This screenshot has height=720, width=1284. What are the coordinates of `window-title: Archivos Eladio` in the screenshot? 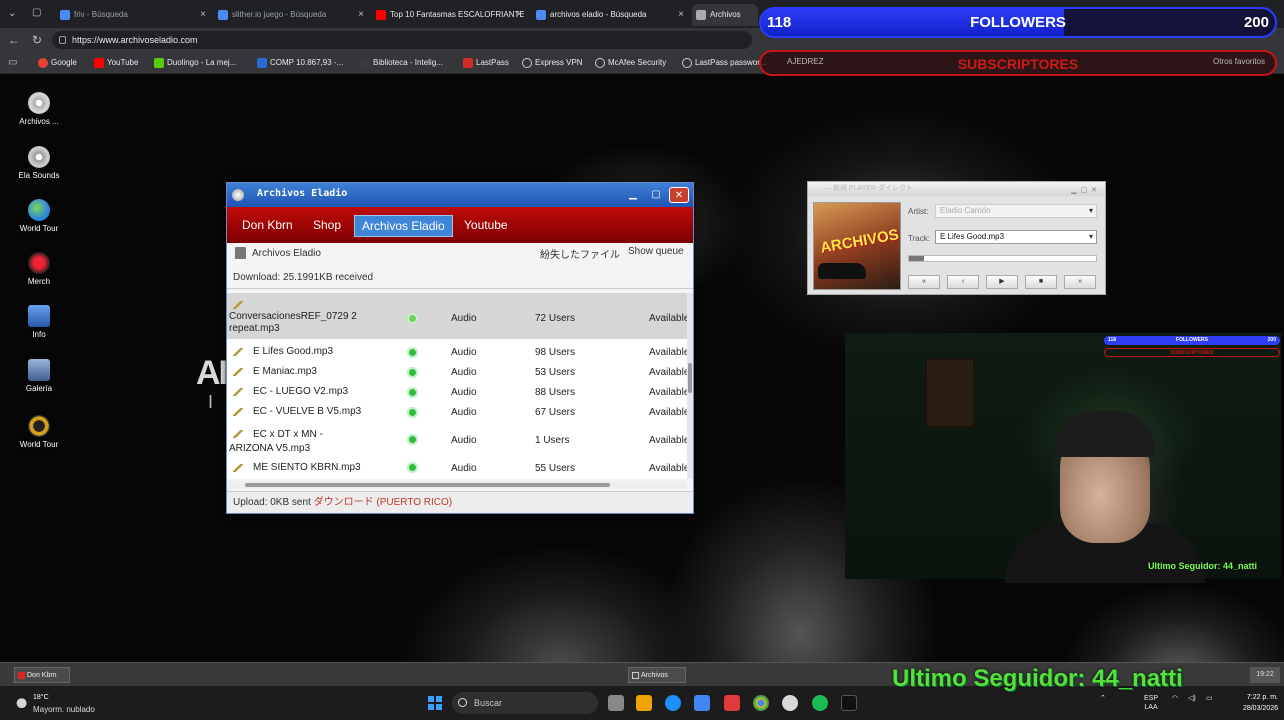 It's located at (302, 193).